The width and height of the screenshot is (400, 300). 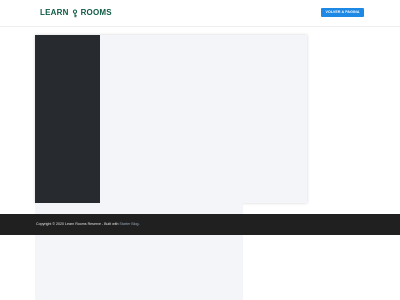 What do you see at coordinates (200, 26) in the screenshot?
I see `header-divider` at bounding box center [200, 26].